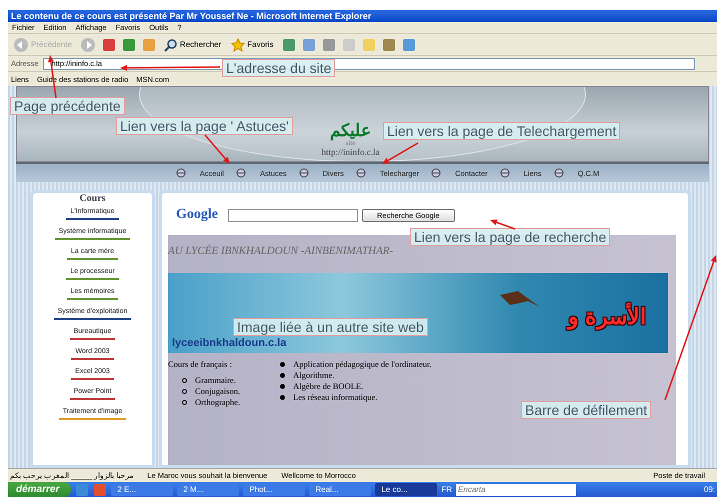 This screenshot has height=497, width=717. Describe the element at coordinates (40, 489) in the screenshot. I see `start-button: démarrer` at that location.